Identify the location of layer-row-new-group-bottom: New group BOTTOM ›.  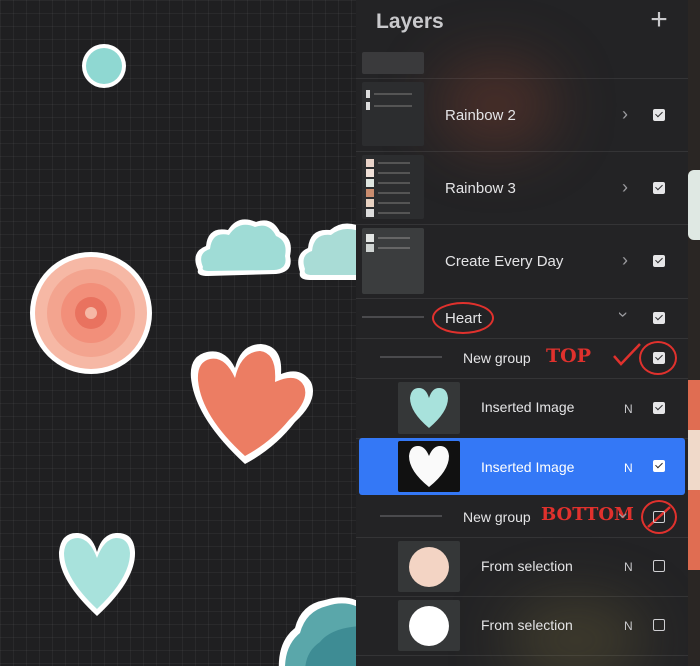
(522, 517).